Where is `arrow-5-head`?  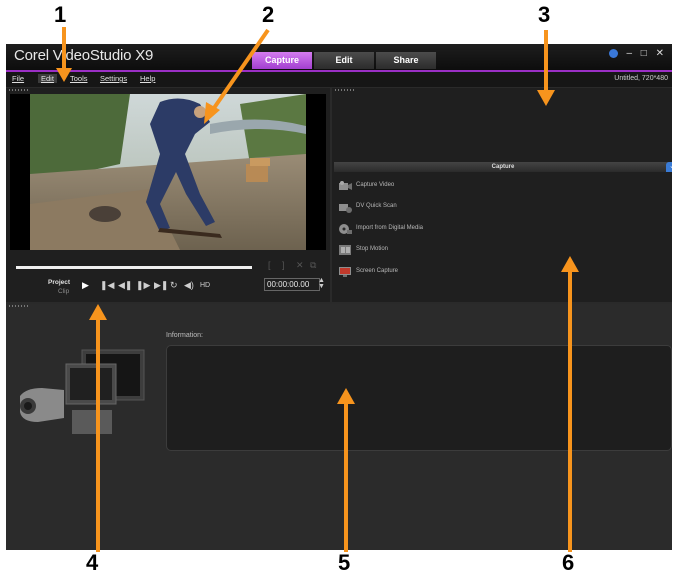 arrow-5-head is located at coordinates (346, 396).